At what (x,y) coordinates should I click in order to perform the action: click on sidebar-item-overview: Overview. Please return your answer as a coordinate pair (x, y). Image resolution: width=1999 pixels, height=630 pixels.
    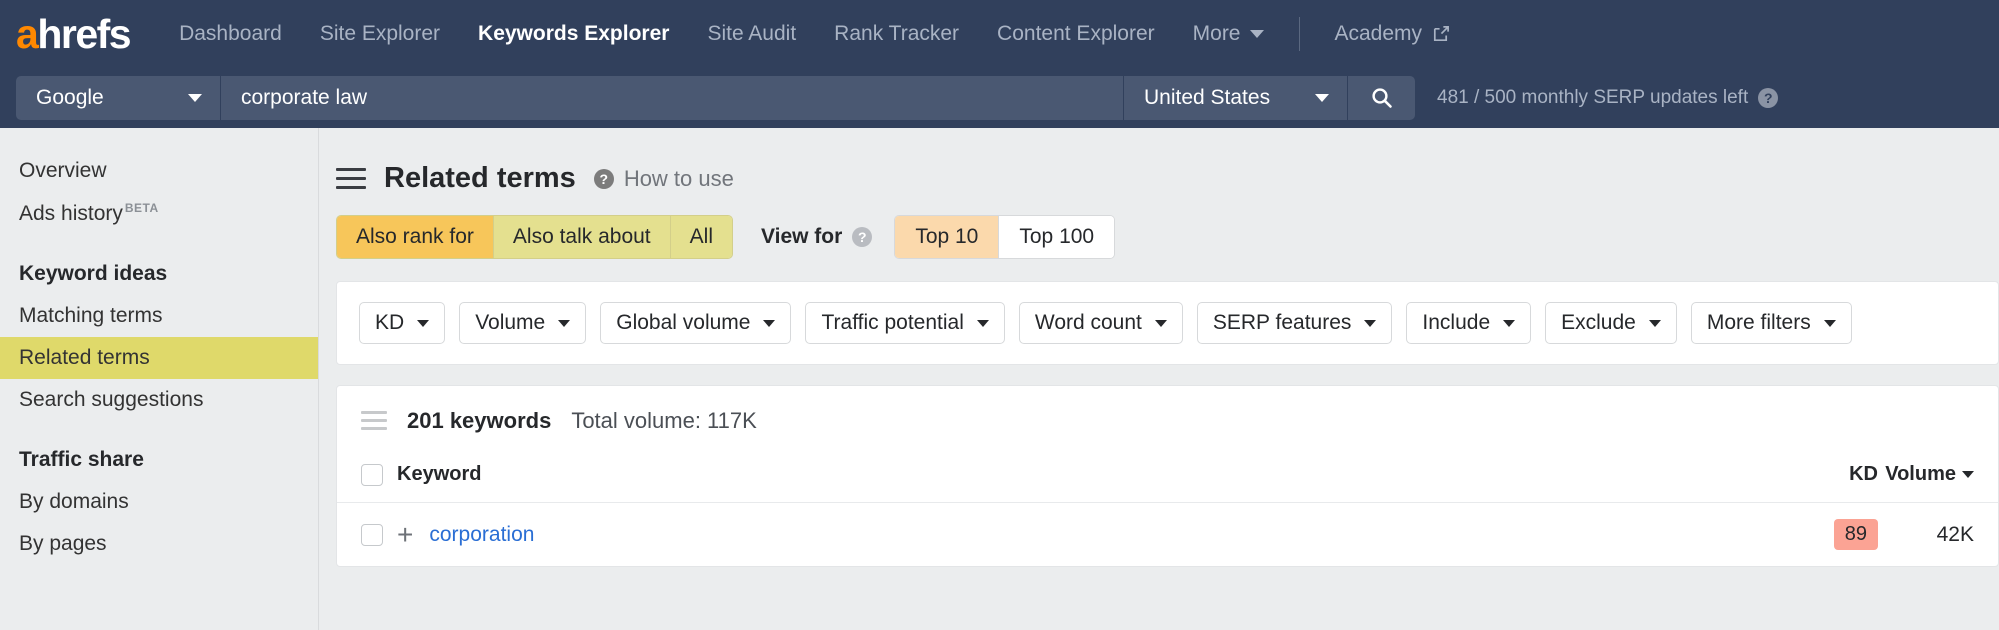
    Looking at the image, I should click on (159, 171).